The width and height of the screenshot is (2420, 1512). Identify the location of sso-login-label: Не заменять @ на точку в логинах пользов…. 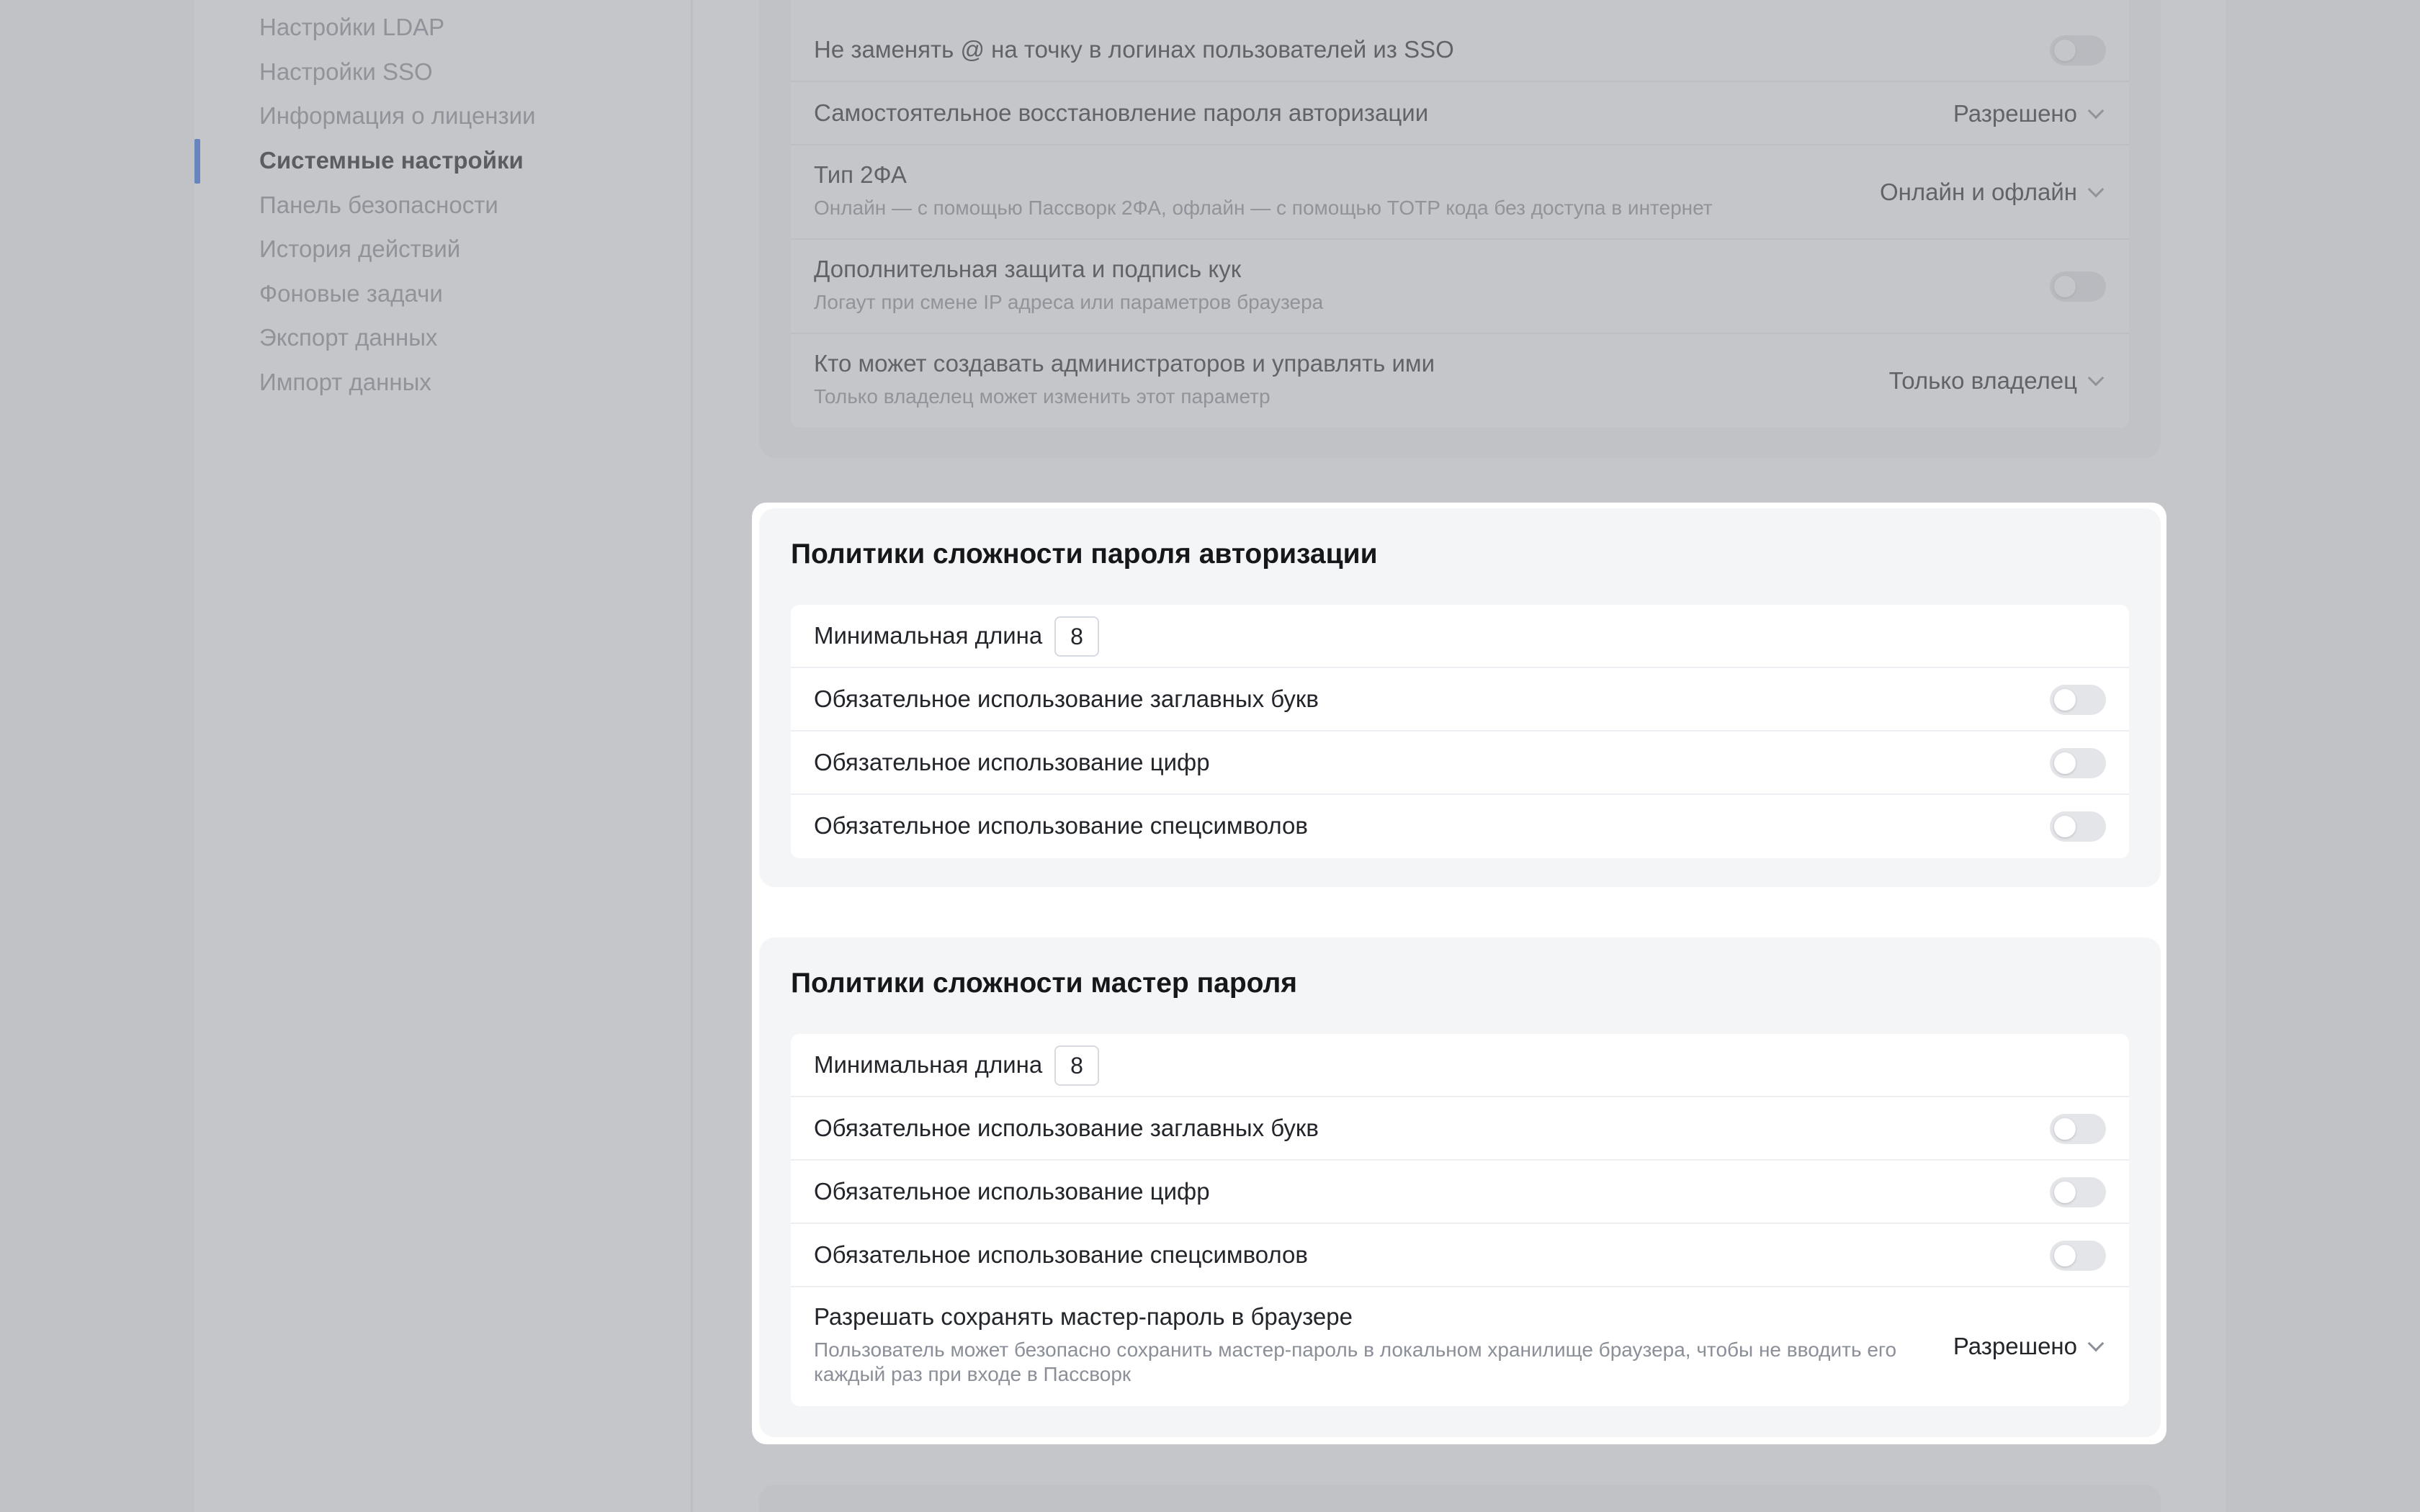
(1134, 49).